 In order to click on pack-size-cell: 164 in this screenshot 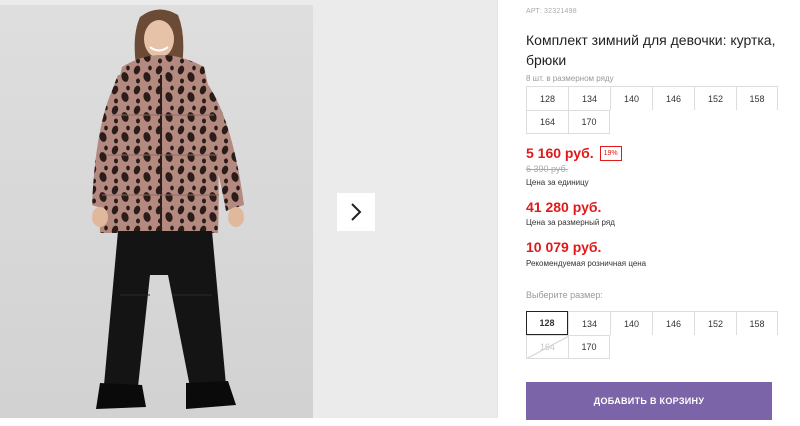, I will do `click(547, 122)`.